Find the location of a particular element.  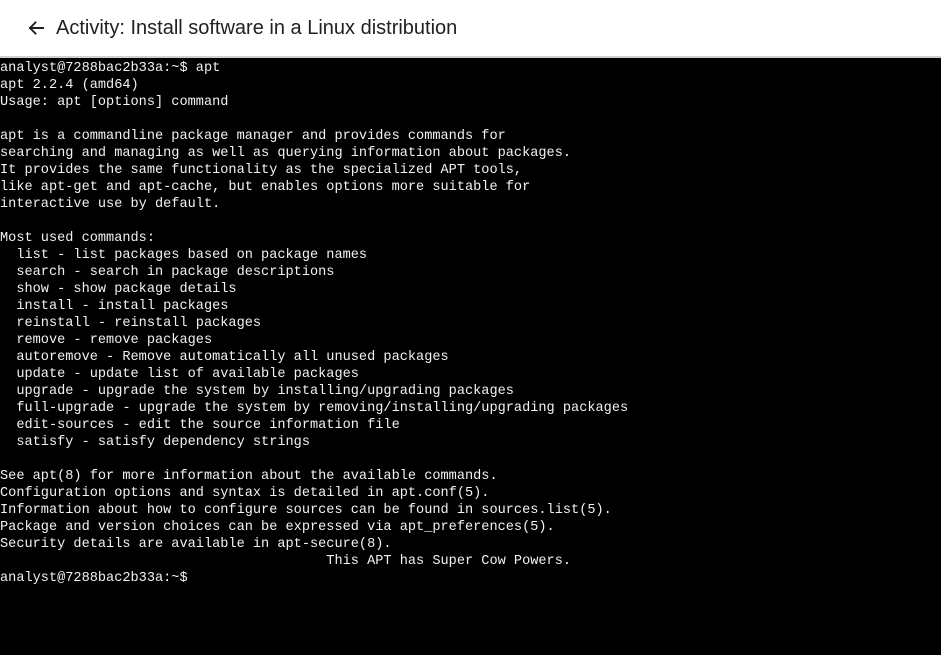

terminal-line: This APT has Super Cow Powers. is located at coordinates (286, 561).